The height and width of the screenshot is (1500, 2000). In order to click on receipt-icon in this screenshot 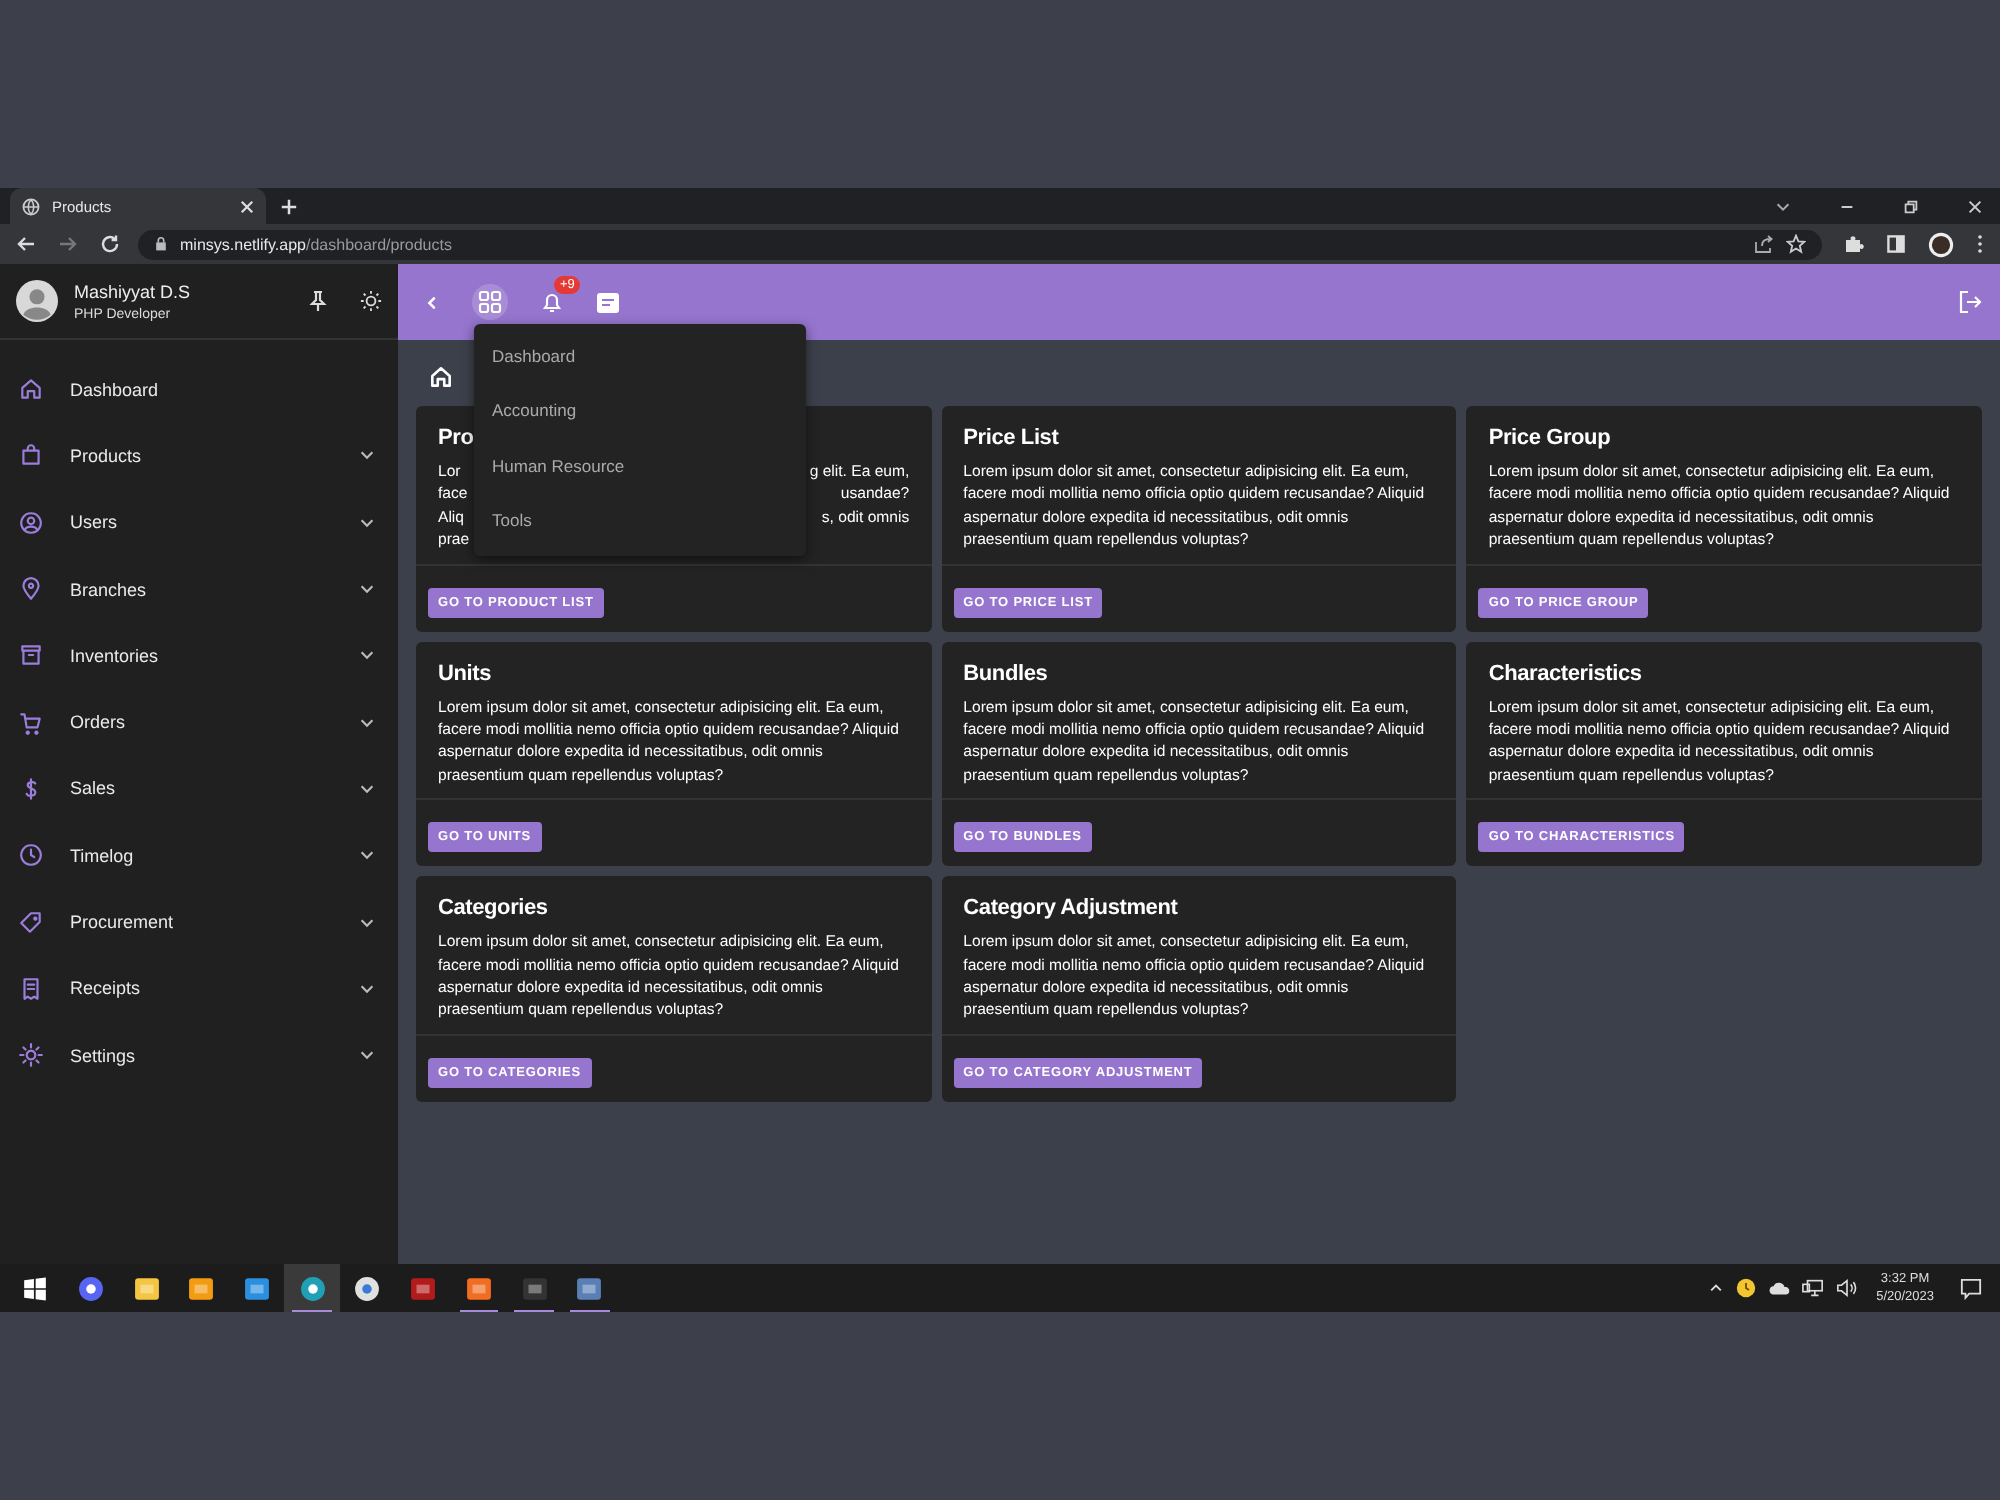, I will do `click(31, 988)`.